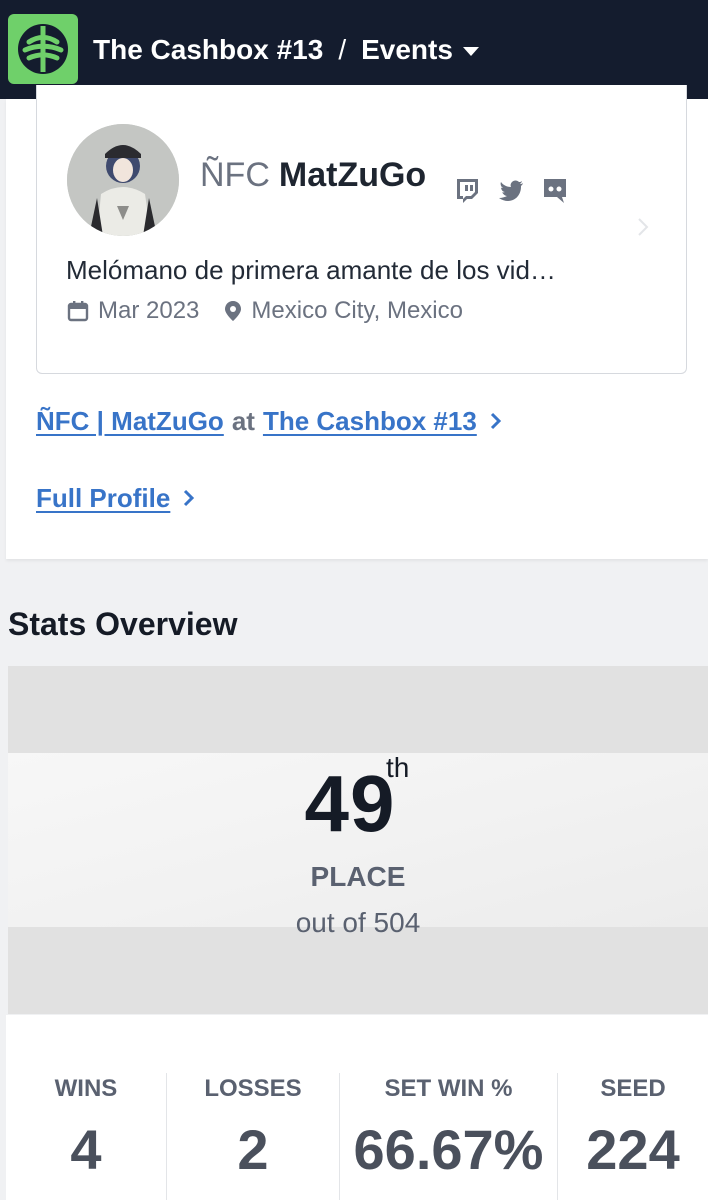 The width and height of the screenshot is (708, 1200). What do you see at coordinates (253, 1088) in the screenshot?
I see `stat-label: LOSSES` at bounding box center [253, 1088].